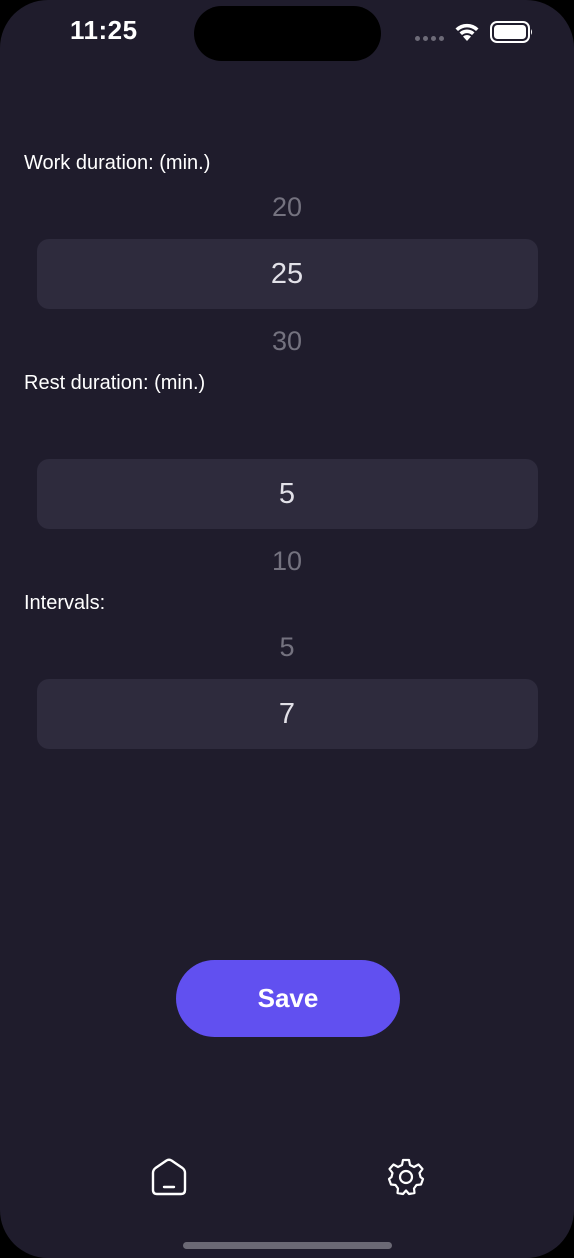 The height and width of the screenshot is (1258, 574). I want to click on work-duration-label: Work duration: (min.), so click(117, 163).